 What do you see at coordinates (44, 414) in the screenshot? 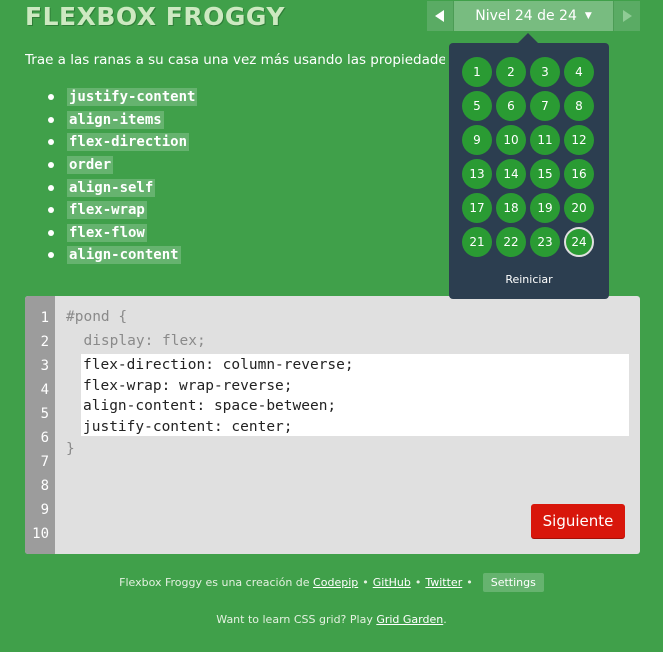
I see `line-number: 5` at bounding box center [44, 414].